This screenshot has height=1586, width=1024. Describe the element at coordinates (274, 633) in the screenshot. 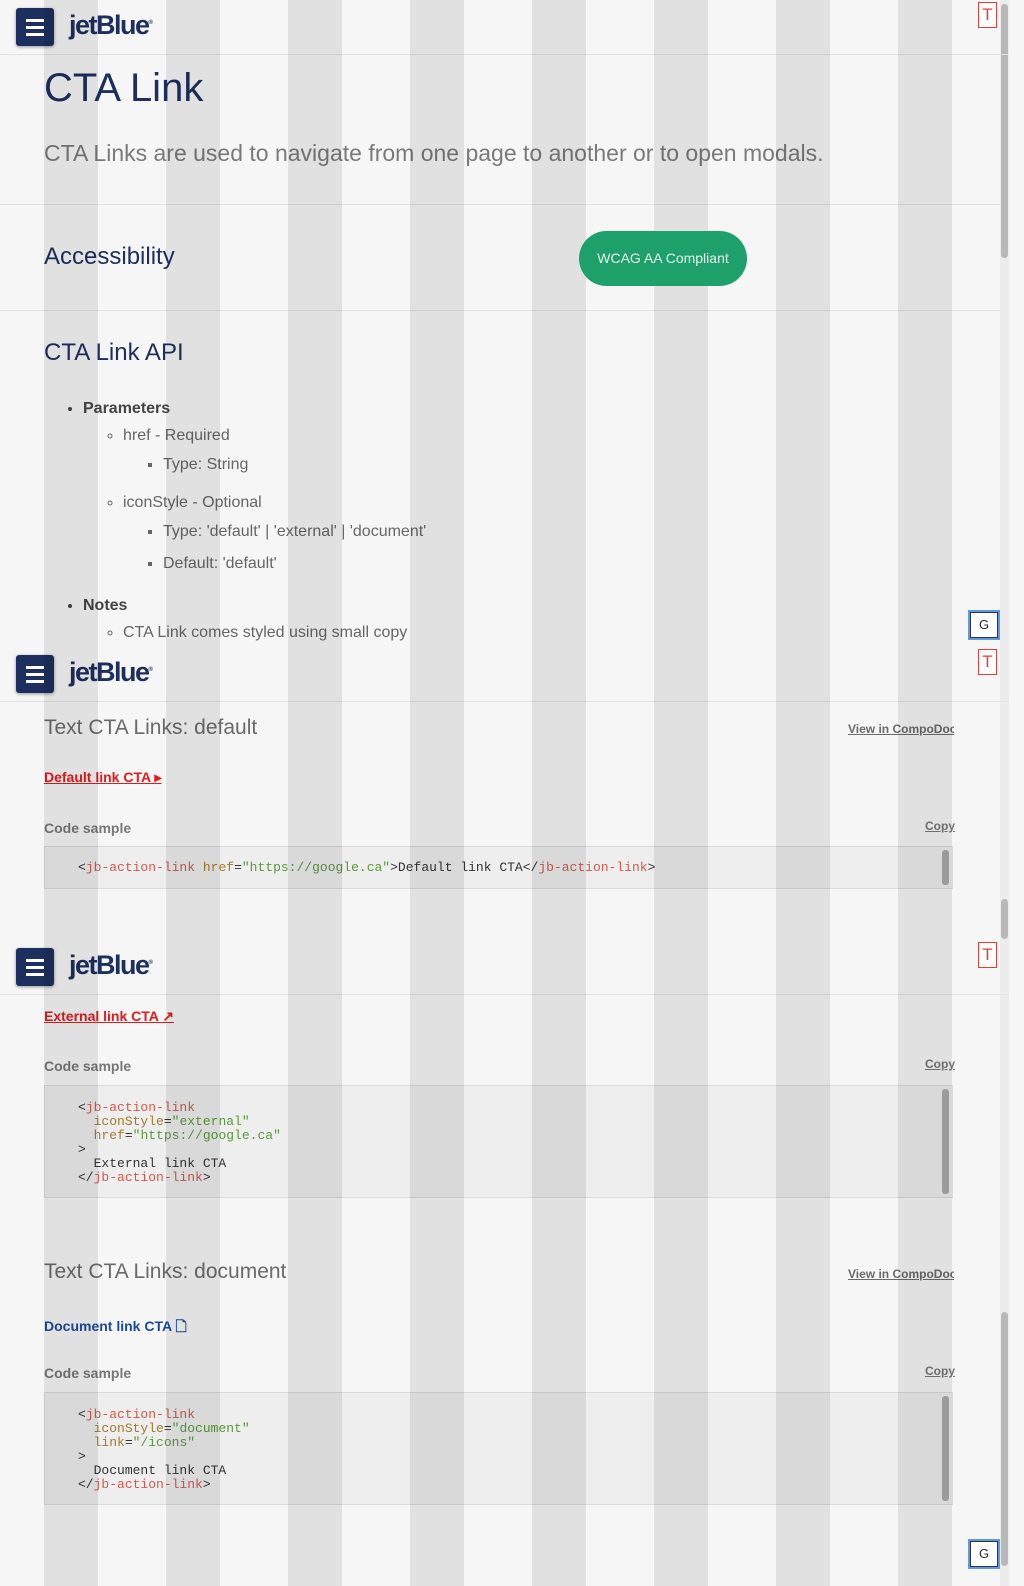

I see `notes-partial: CTA Link comes styled using small copy` at that location.